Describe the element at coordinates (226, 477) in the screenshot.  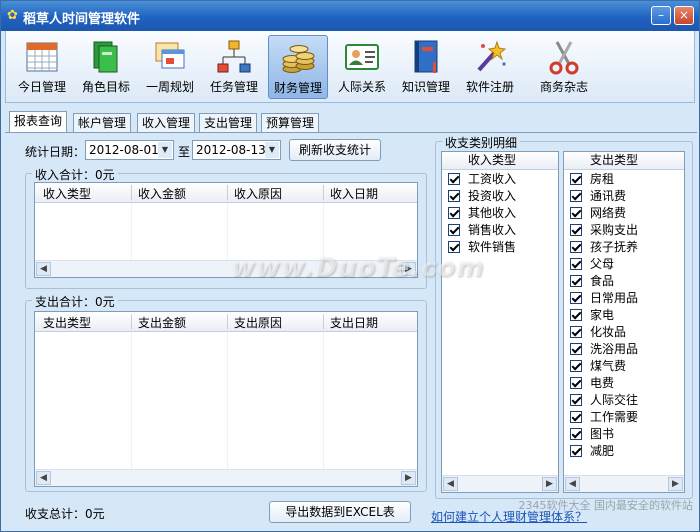
I see `expense-hscrollbar: ◀ ▶` at that location.